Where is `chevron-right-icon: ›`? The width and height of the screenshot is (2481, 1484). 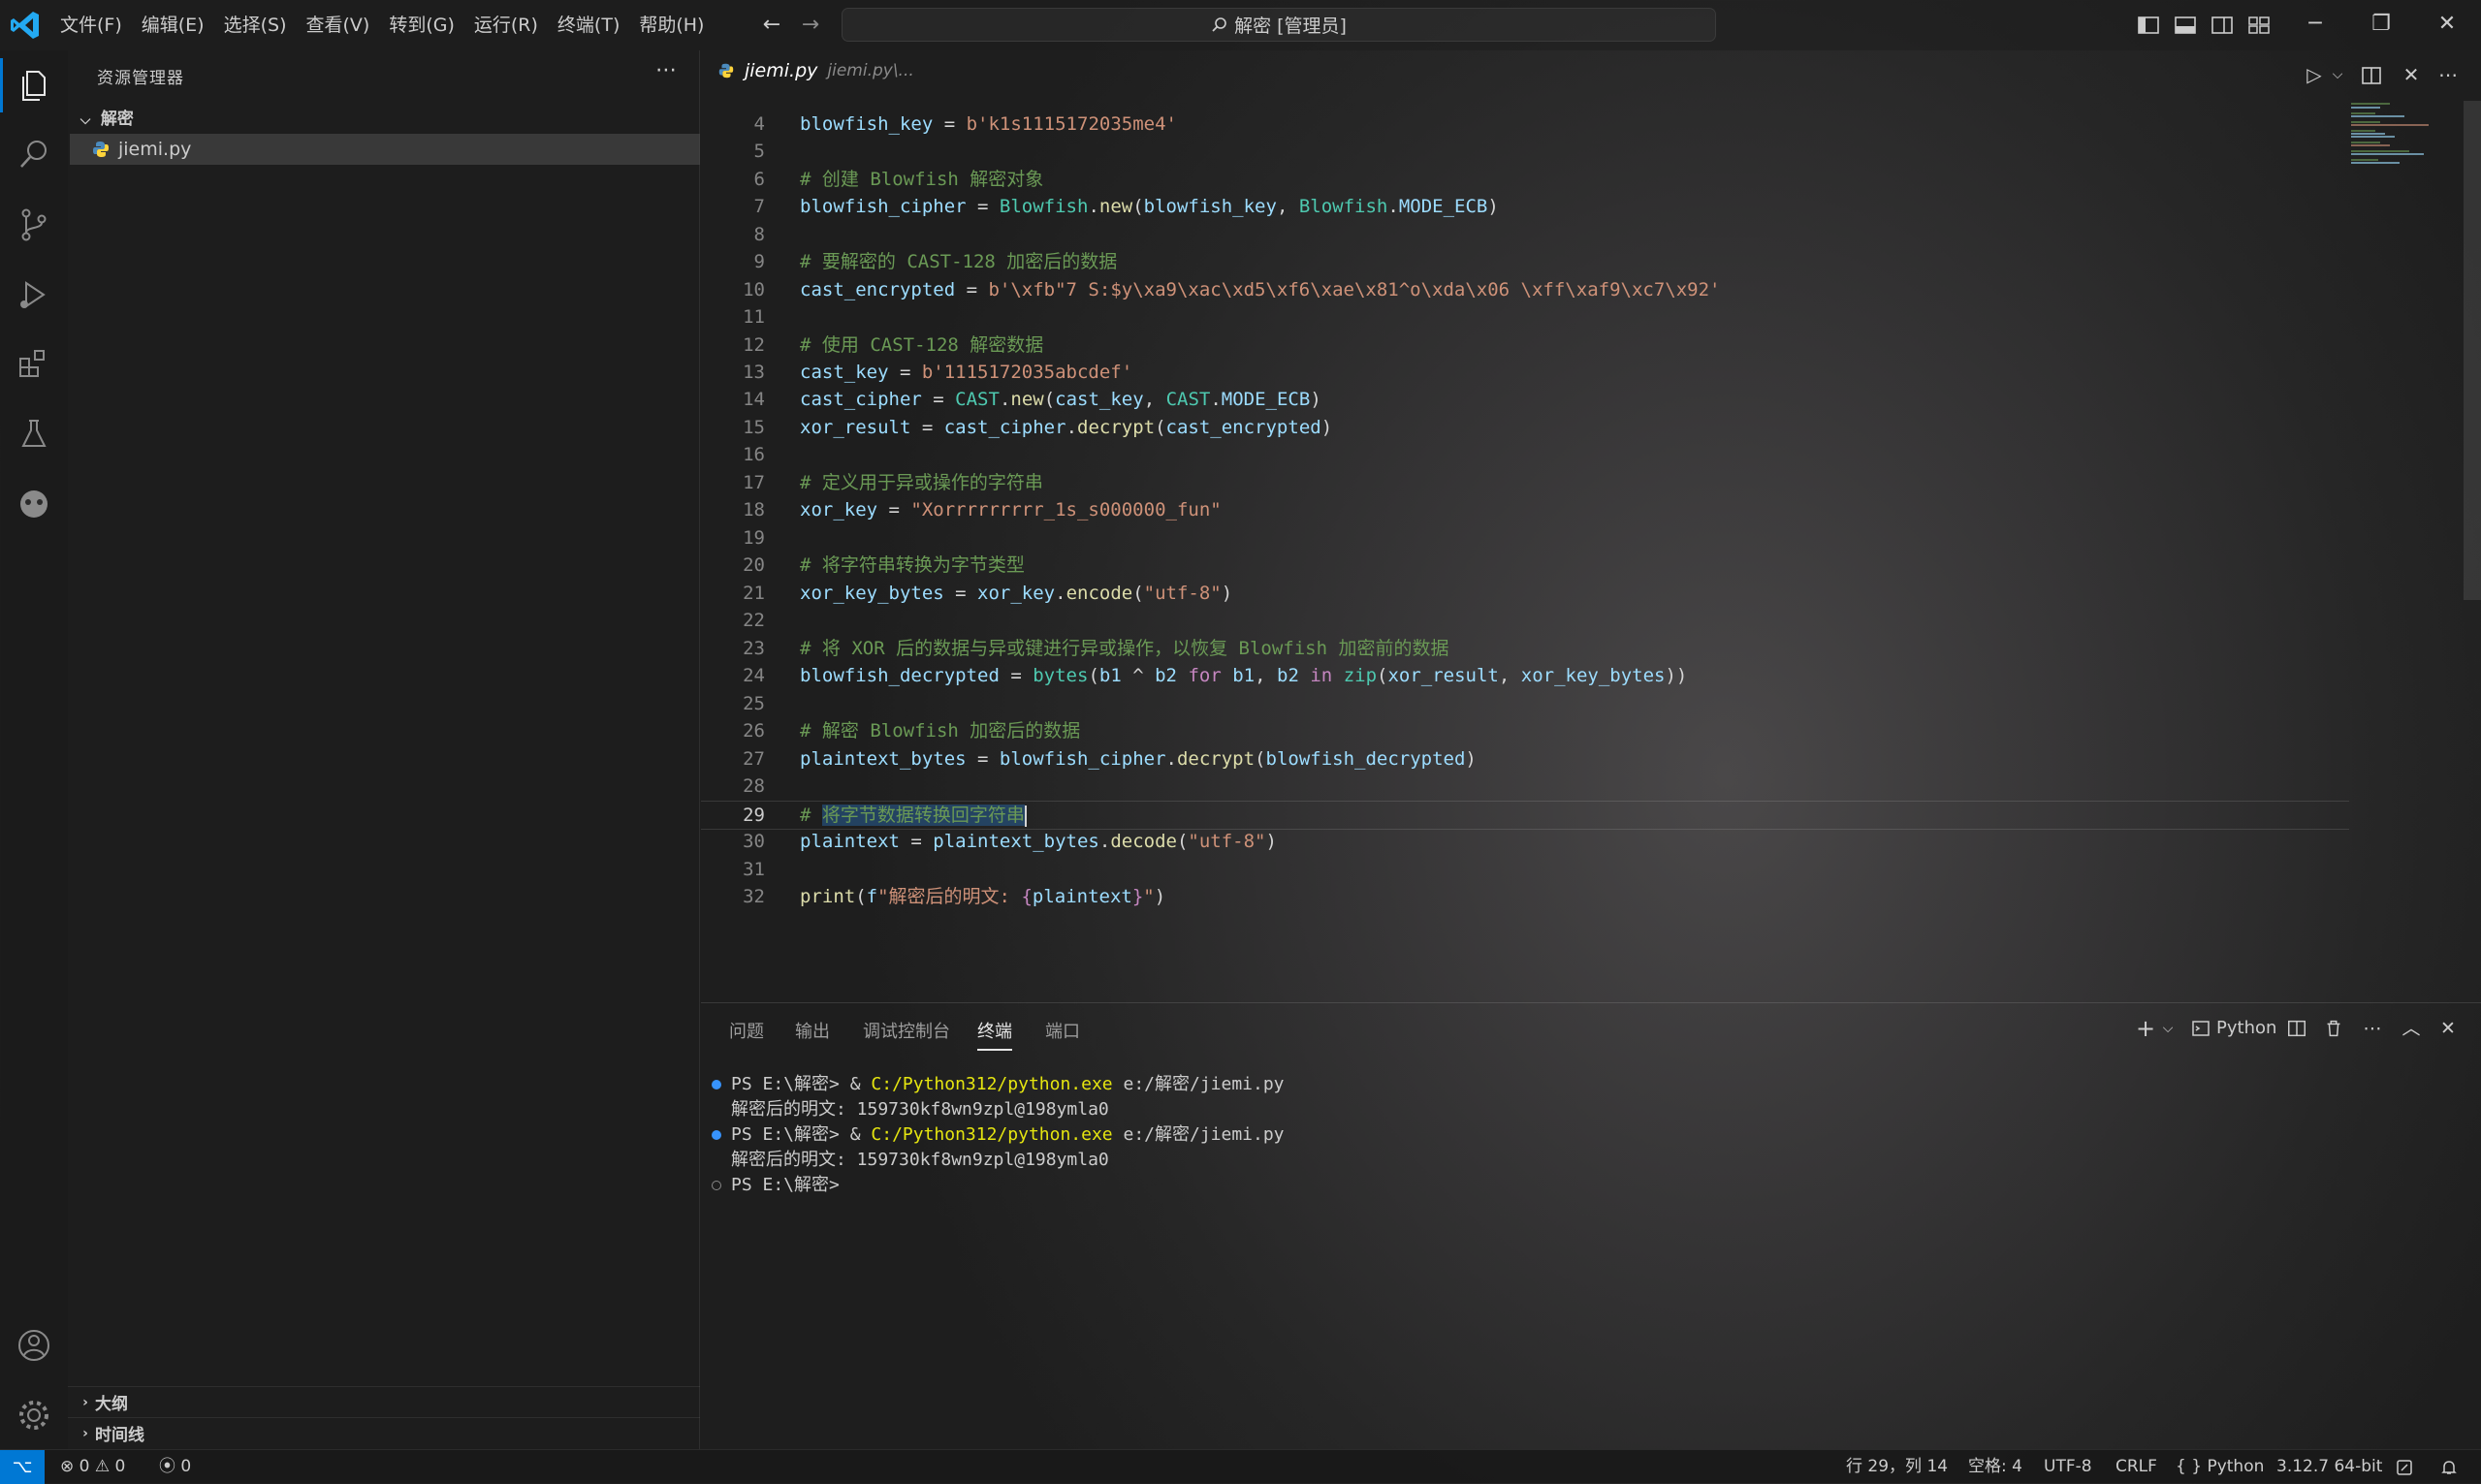
chevron-right-icon: › is located at coordinates (85, 1402).